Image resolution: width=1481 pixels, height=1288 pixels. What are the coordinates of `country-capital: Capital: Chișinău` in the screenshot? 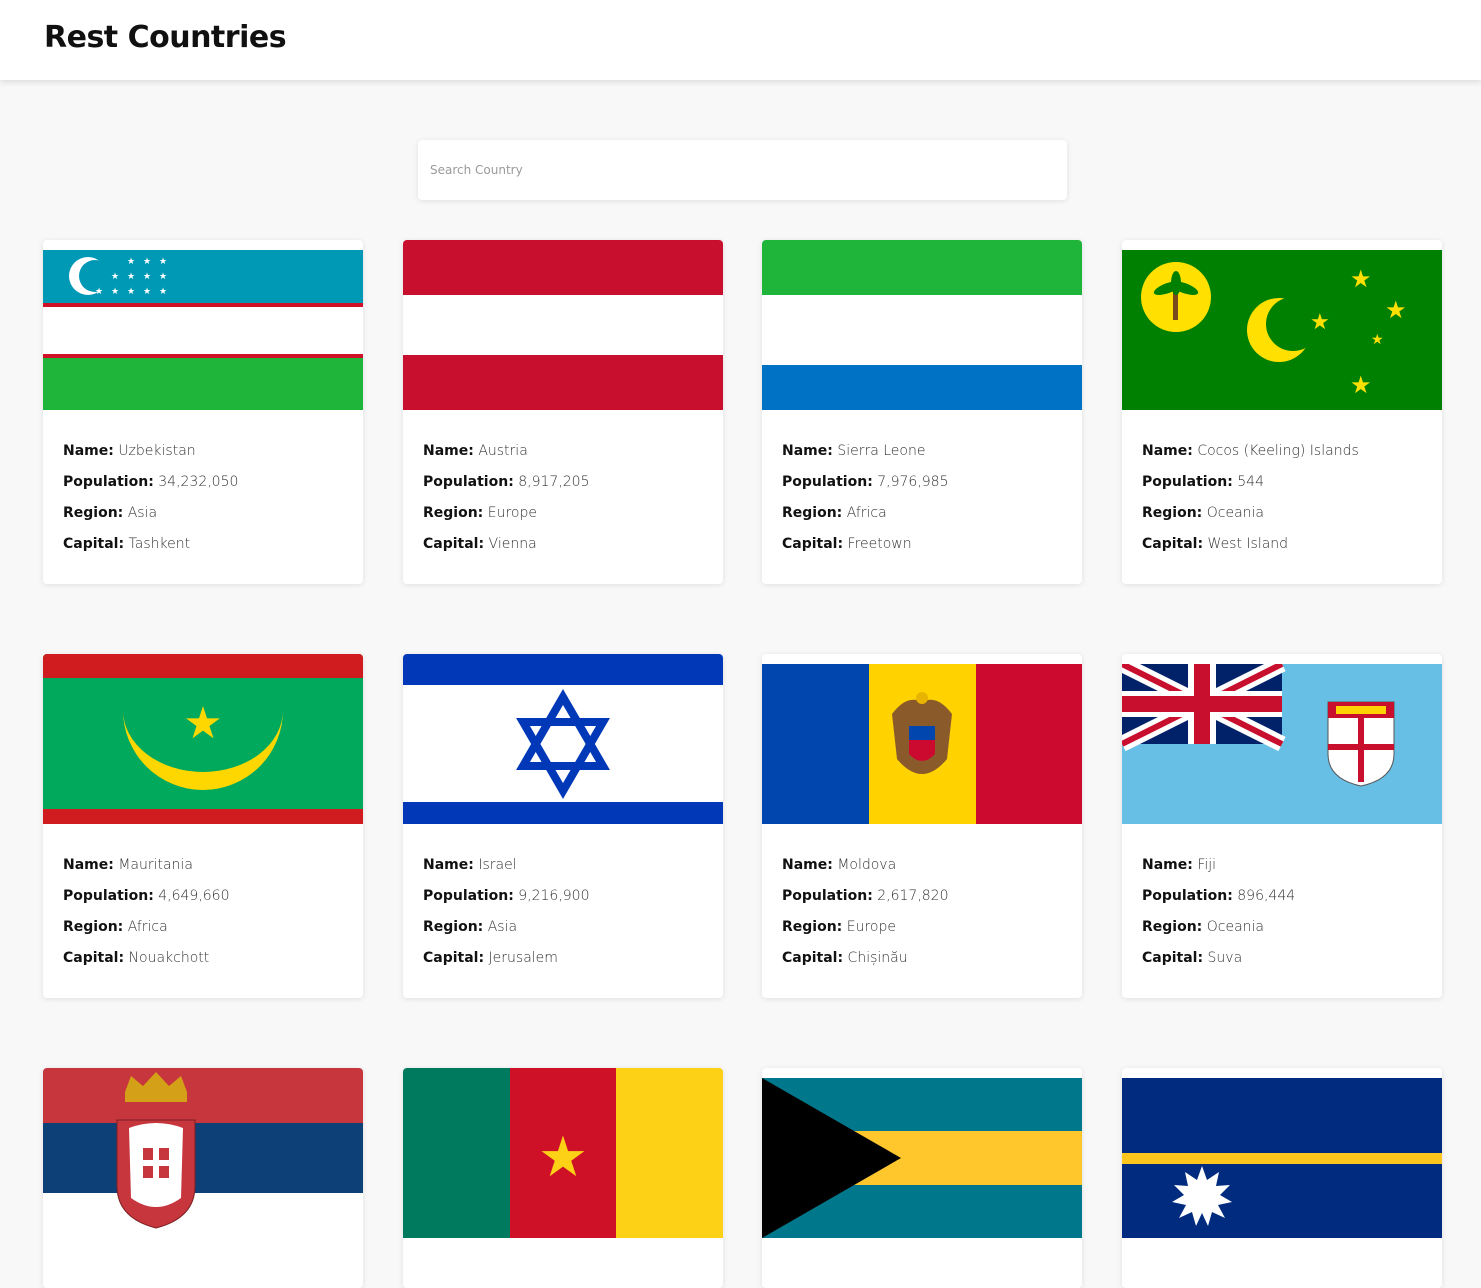 It's located at (845, 958).